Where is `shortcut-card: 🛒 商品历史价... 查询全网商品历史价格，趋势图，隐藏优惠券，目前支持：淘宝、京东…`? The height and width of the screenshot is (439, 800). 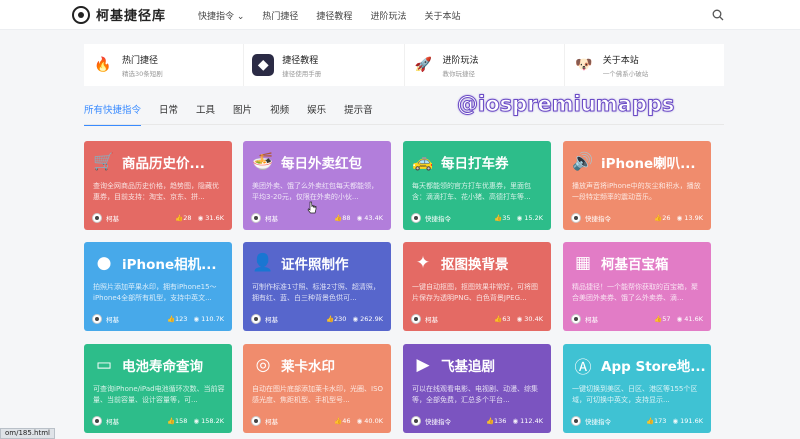 shortcut-card: 🛒 商品历史价... 查询全网商品历史价格，趋势图，隐藏优惠券，目前支持：淘宝、京东… is located at coordinates (158, 185).